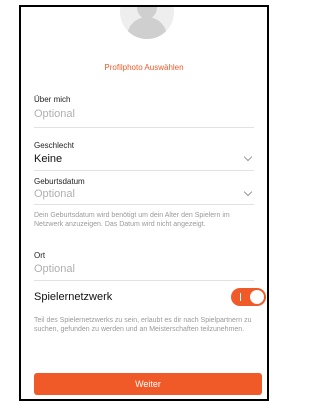  I want to click on gender-select: Keine, so click(48, 159).